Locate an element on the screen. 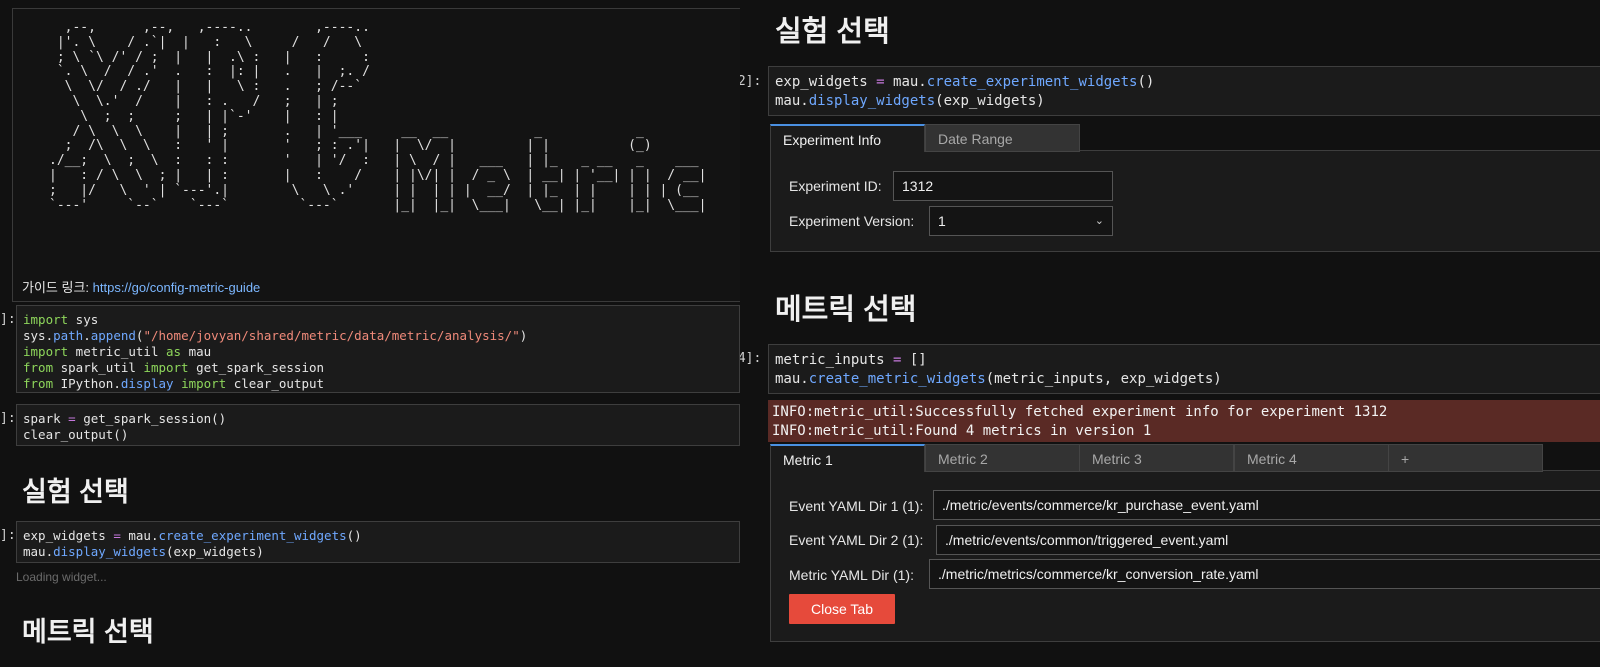  tab-metric-1: Metric 1 is located at coordinates (847, 458).